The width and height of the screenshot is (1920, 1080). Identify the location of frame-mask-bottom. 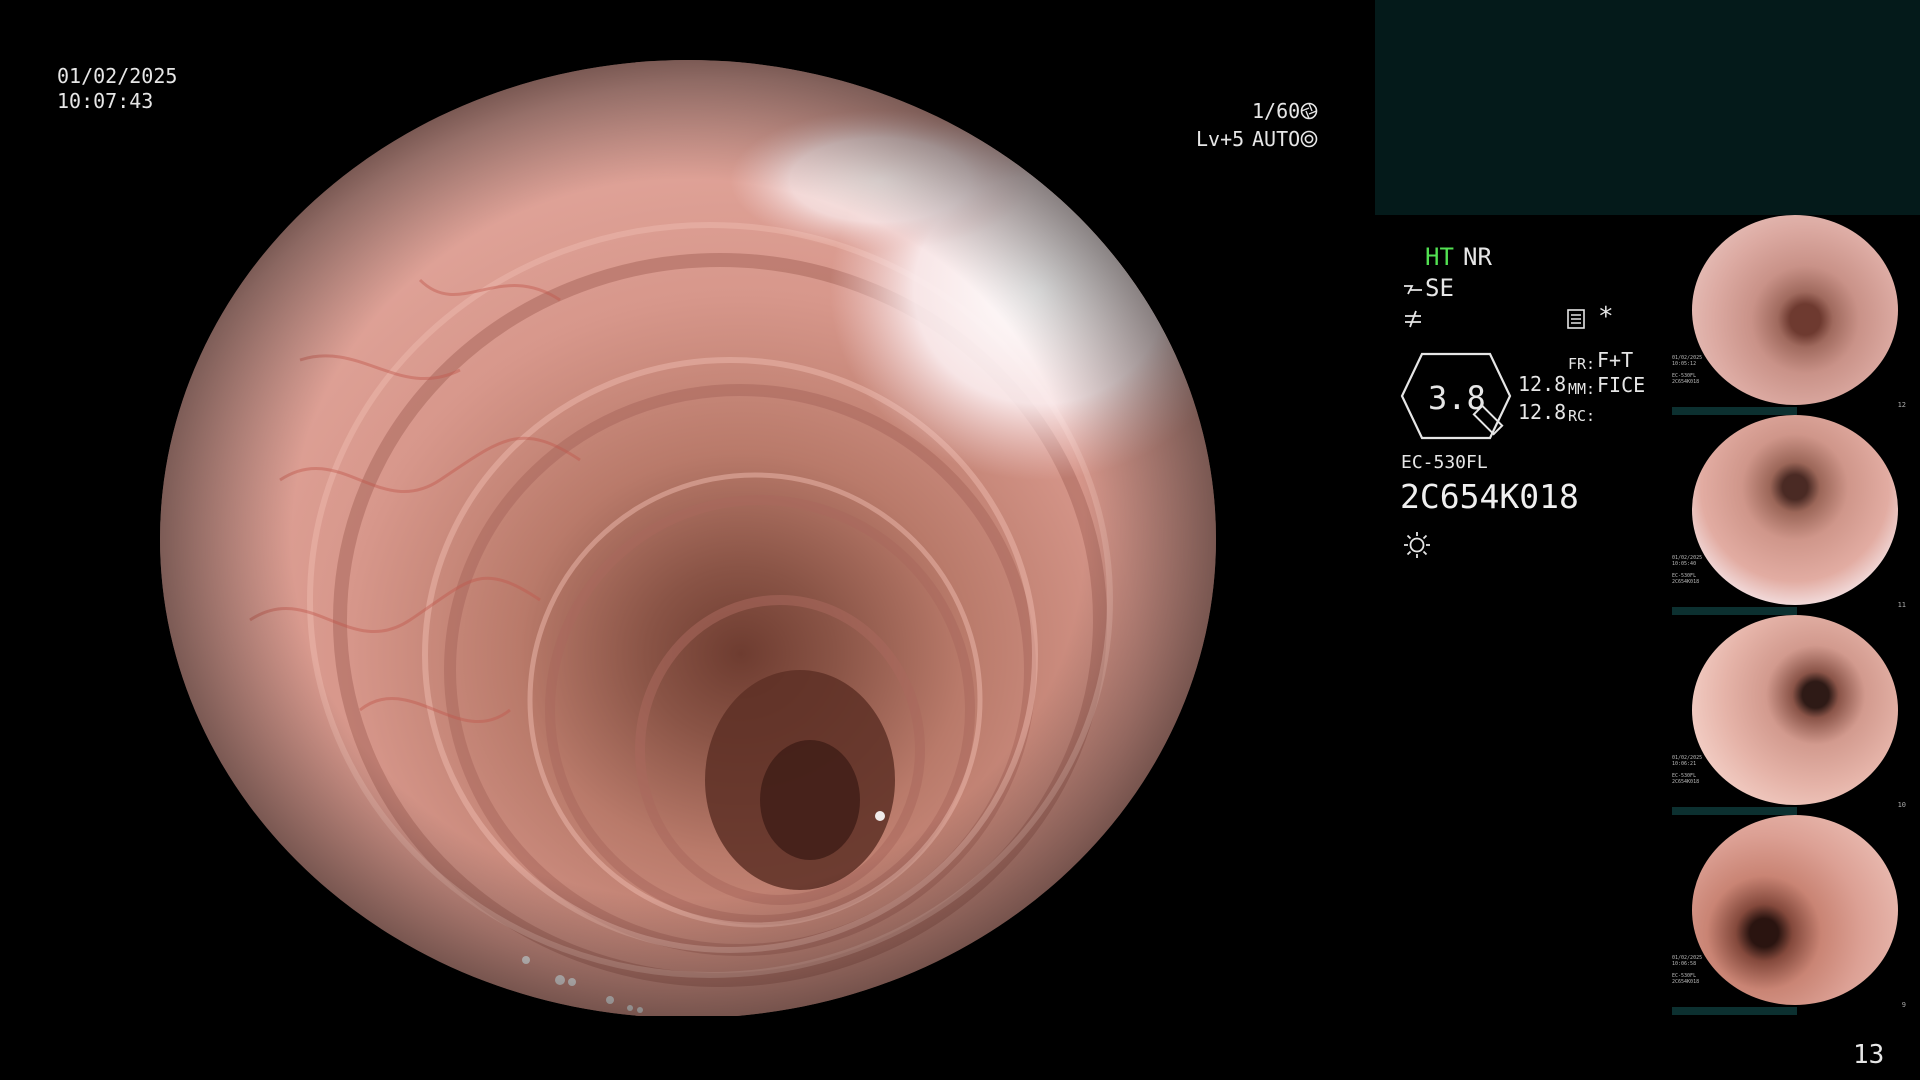
(688, 1048).